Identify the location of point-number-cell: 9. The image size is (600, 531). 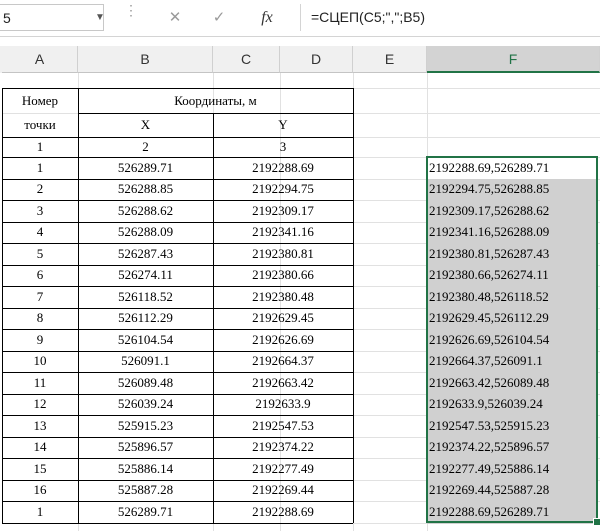
(40, 340).